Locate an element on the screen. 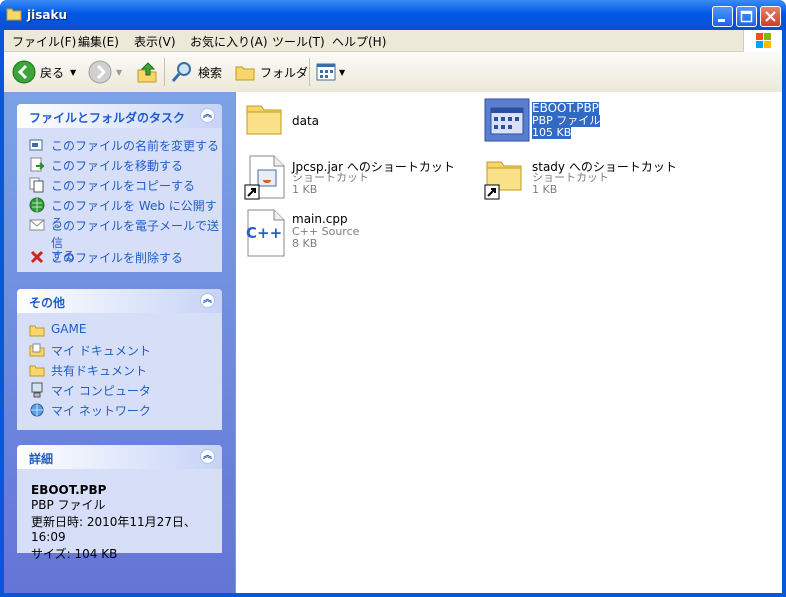 The height and width of the screenshot is (597, 786). my-computer-icon is located at coordinates (37, 390).